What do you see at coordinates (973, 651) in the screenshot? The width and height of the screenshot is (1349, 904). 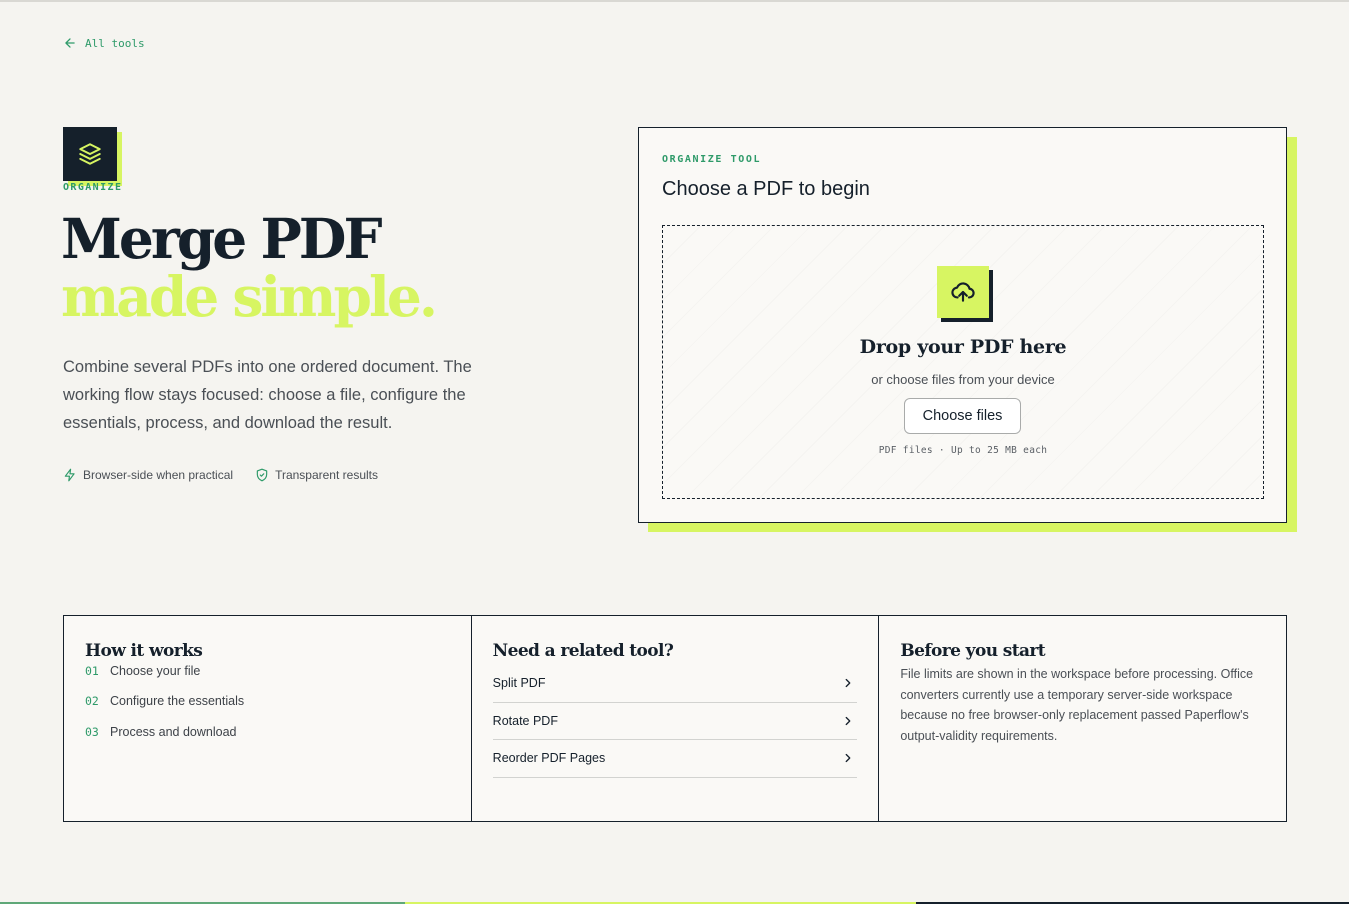 I see `before-you-start-title: Before you start` at bounding box center [973, 651].